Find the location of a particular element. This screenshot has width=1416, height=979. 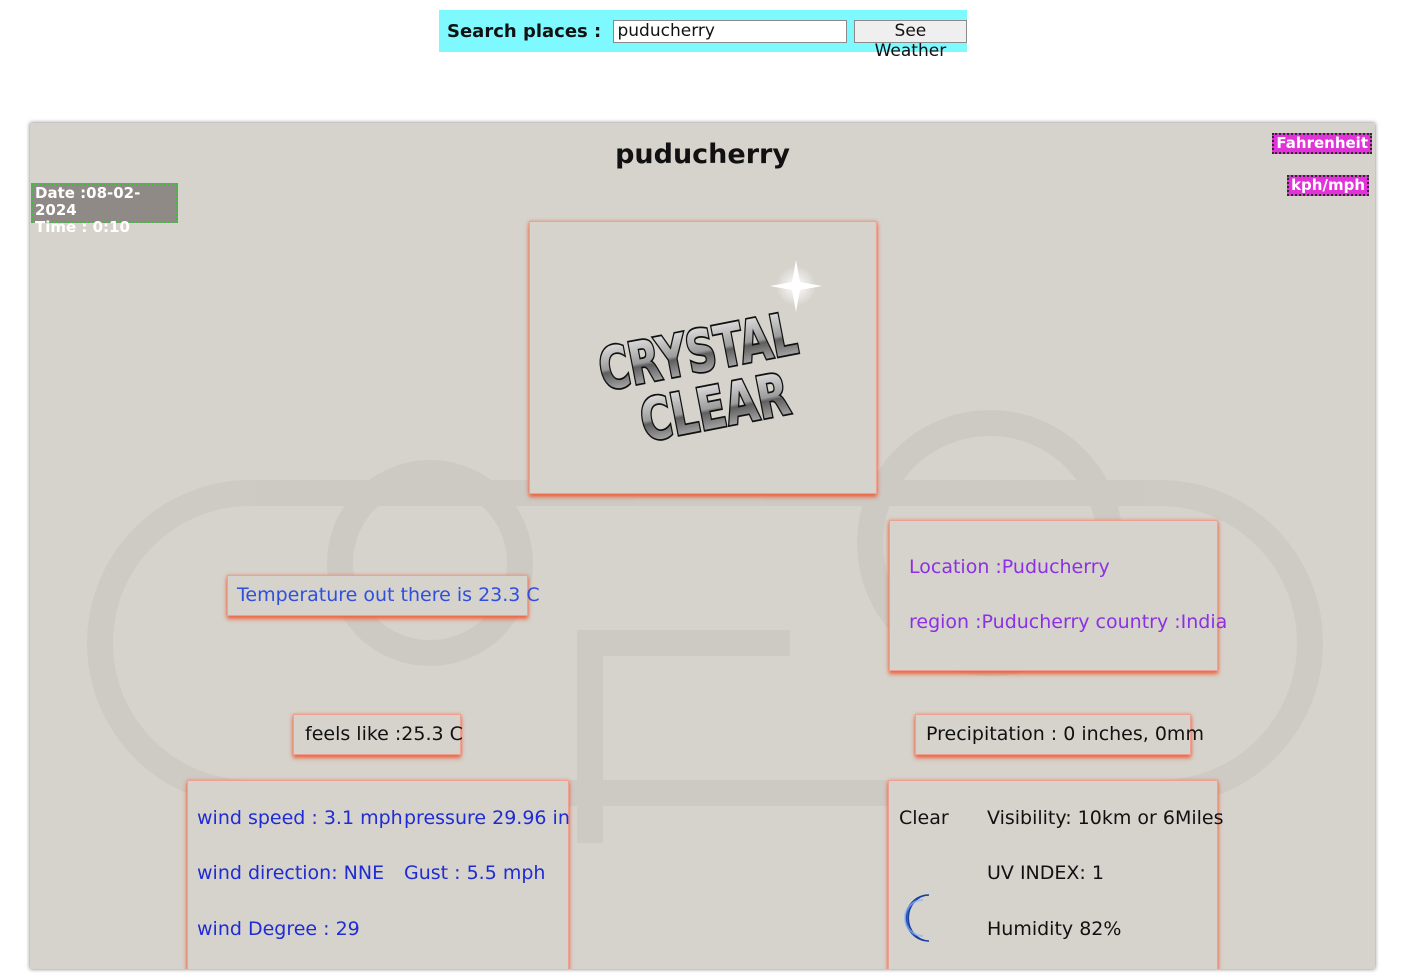

condition-image-card: CRYSTAL CLEAR is located at coordinates (703, 357).